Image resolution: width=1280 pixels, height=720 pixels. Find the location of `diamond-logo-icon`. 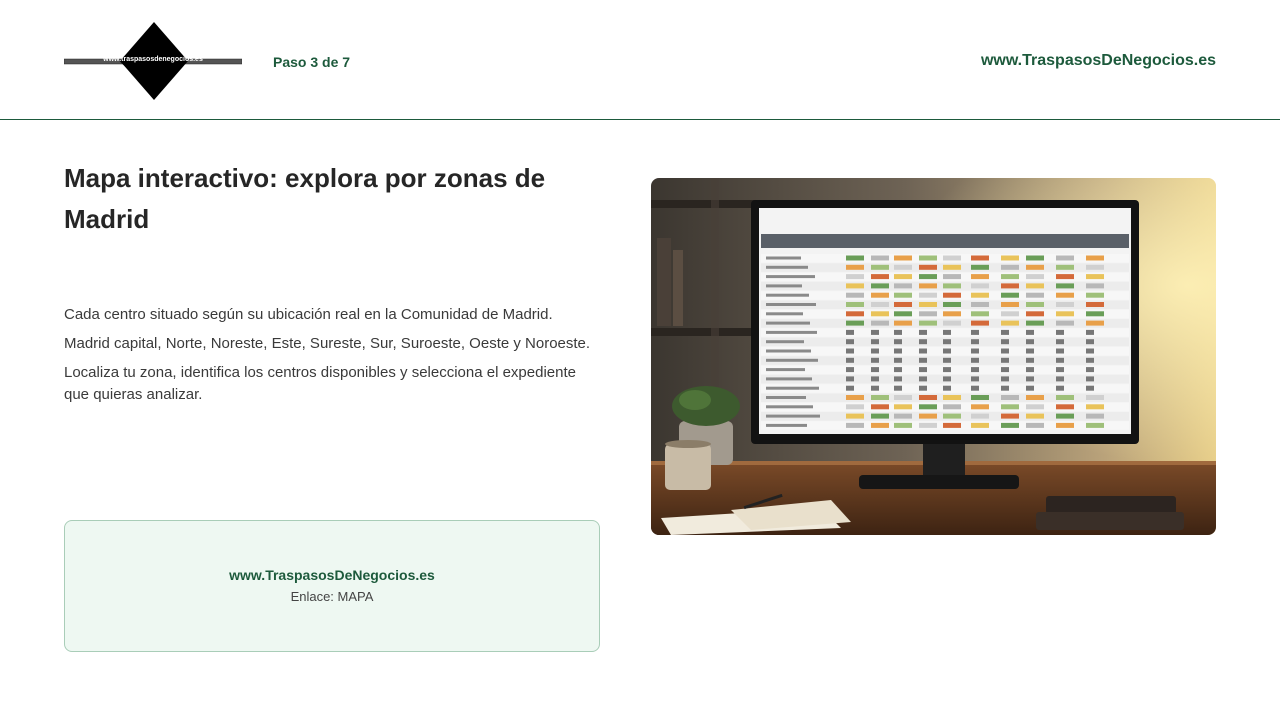

diamond-logo-icon is located at coordinates (153, 61).